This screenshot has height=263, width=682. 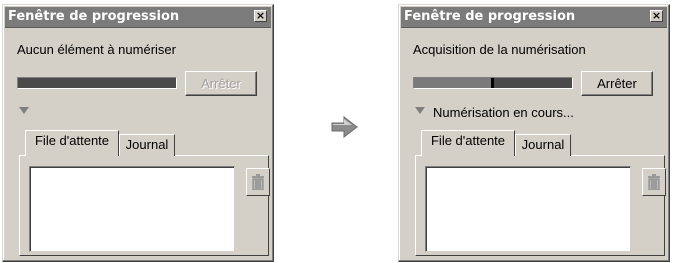 I want to click on status-text: Aucun élément à numériser, so click(x=96, y=49).